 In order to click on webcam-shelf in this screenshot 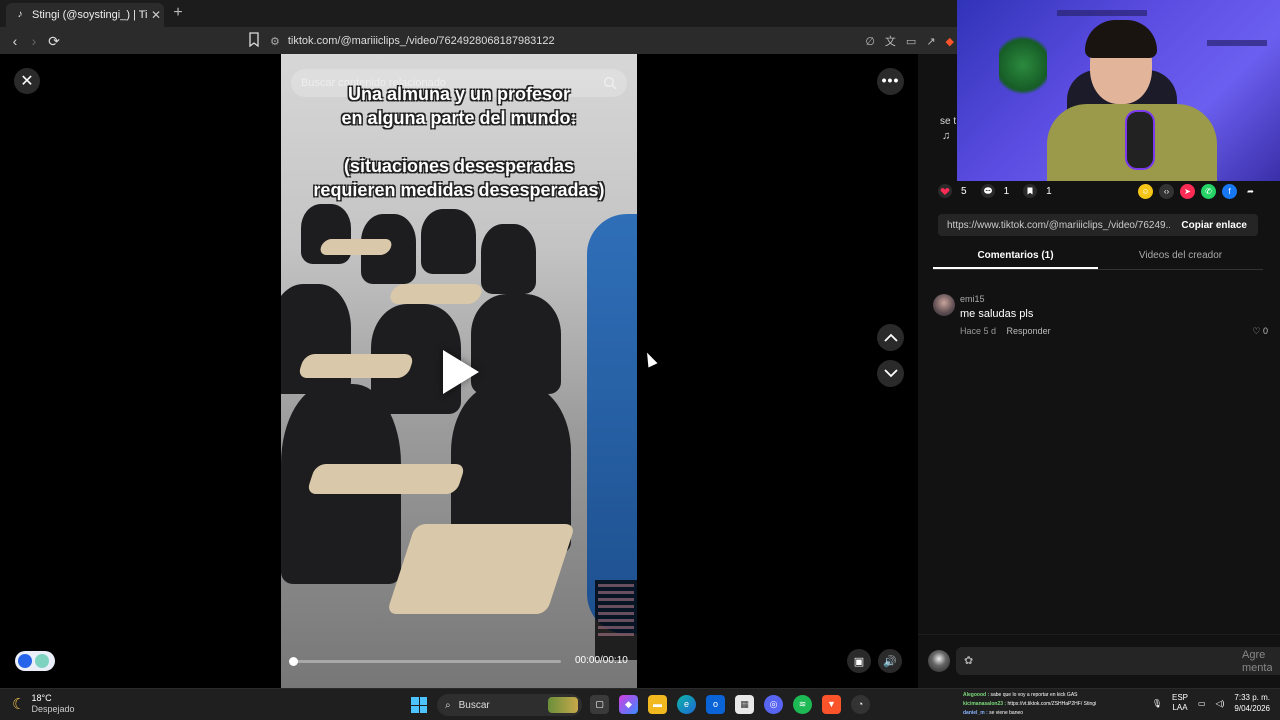, I will do `click(1237, 43)`.